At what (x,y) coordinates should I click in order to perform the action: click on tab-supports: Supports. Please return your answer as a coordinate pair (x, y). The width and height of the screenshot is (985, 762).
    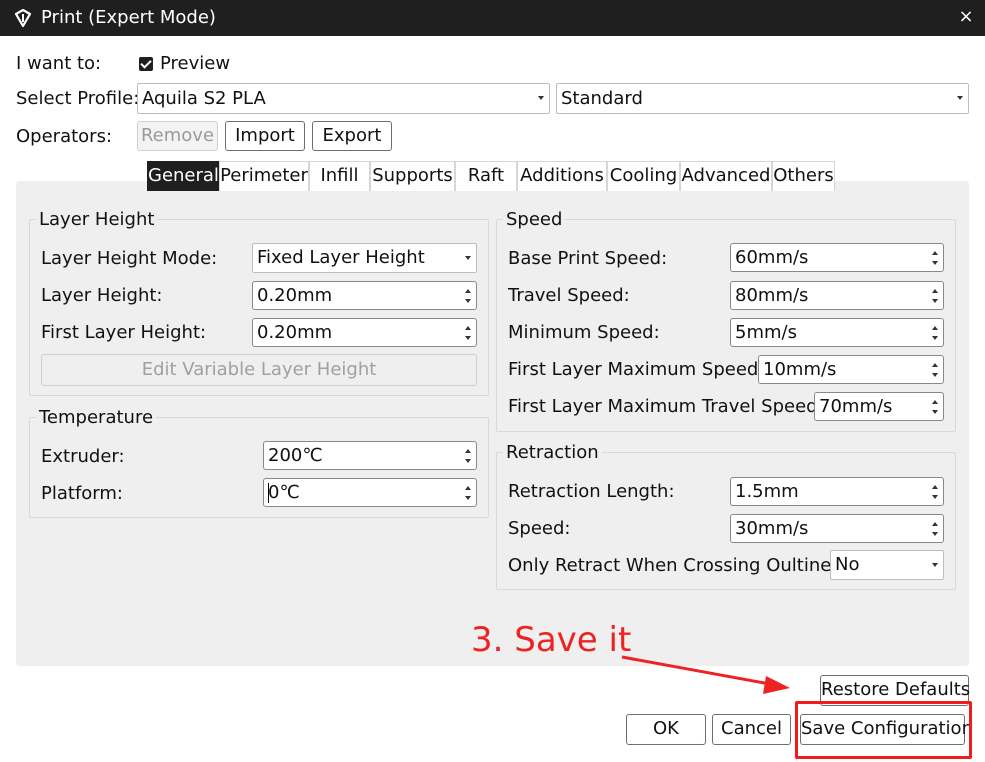
    Looking at the image, I should click on (412, 176).